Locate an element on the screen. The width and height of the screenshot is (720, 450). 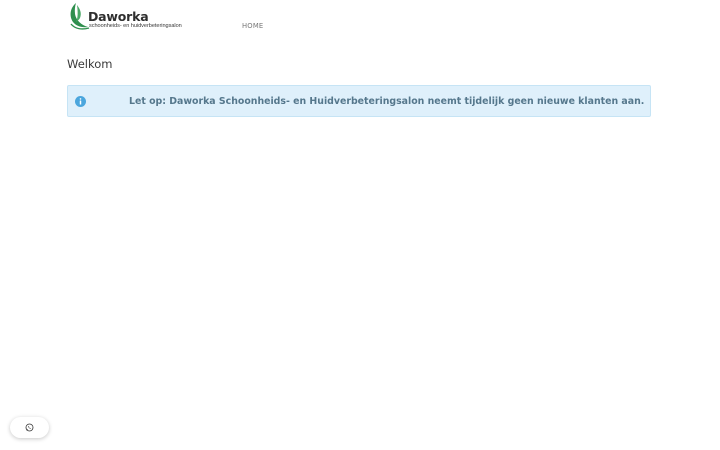
logo-name: Daworka is located at coordinates (118, 16).